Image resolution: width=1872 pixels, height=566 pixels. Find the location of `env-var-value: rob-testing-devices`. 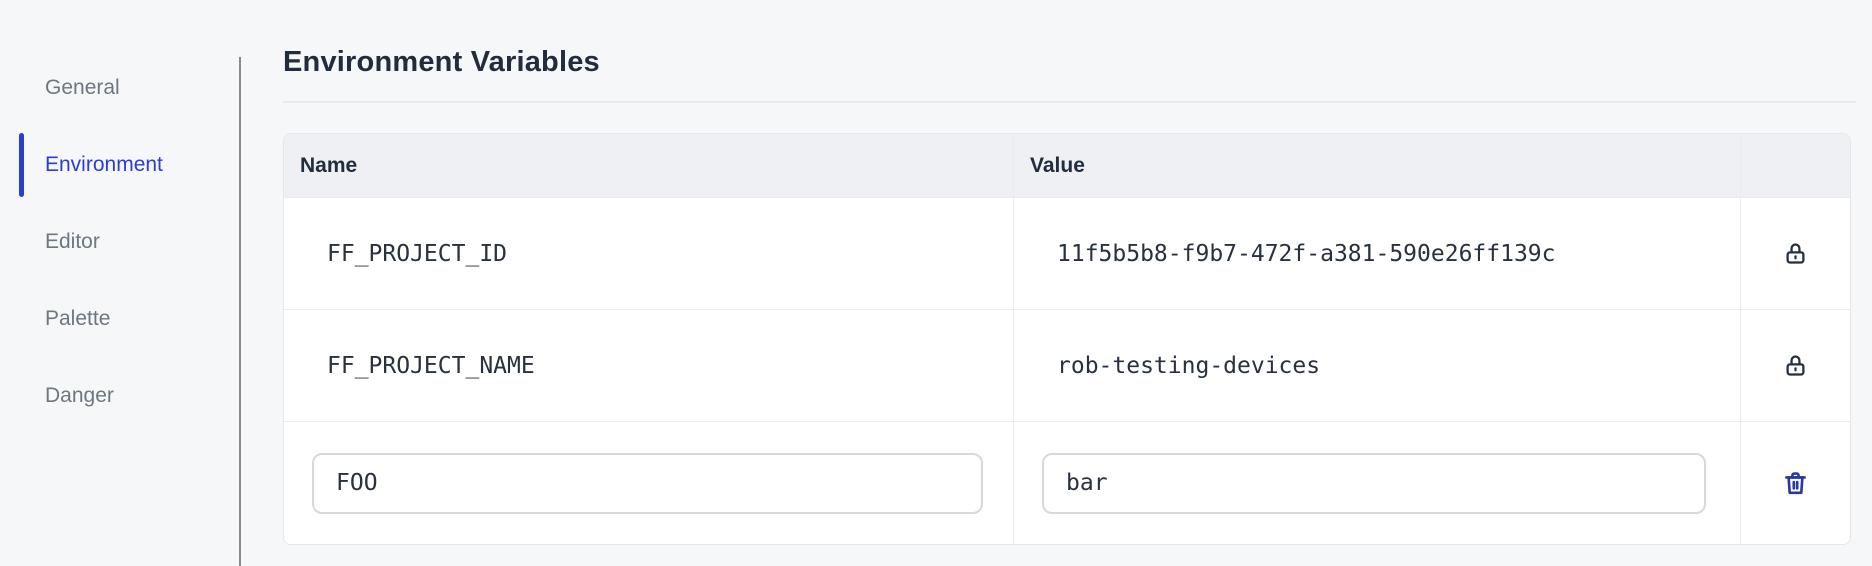

env-var-value: rob-testing-devices is located at coordinates (1376, 365).